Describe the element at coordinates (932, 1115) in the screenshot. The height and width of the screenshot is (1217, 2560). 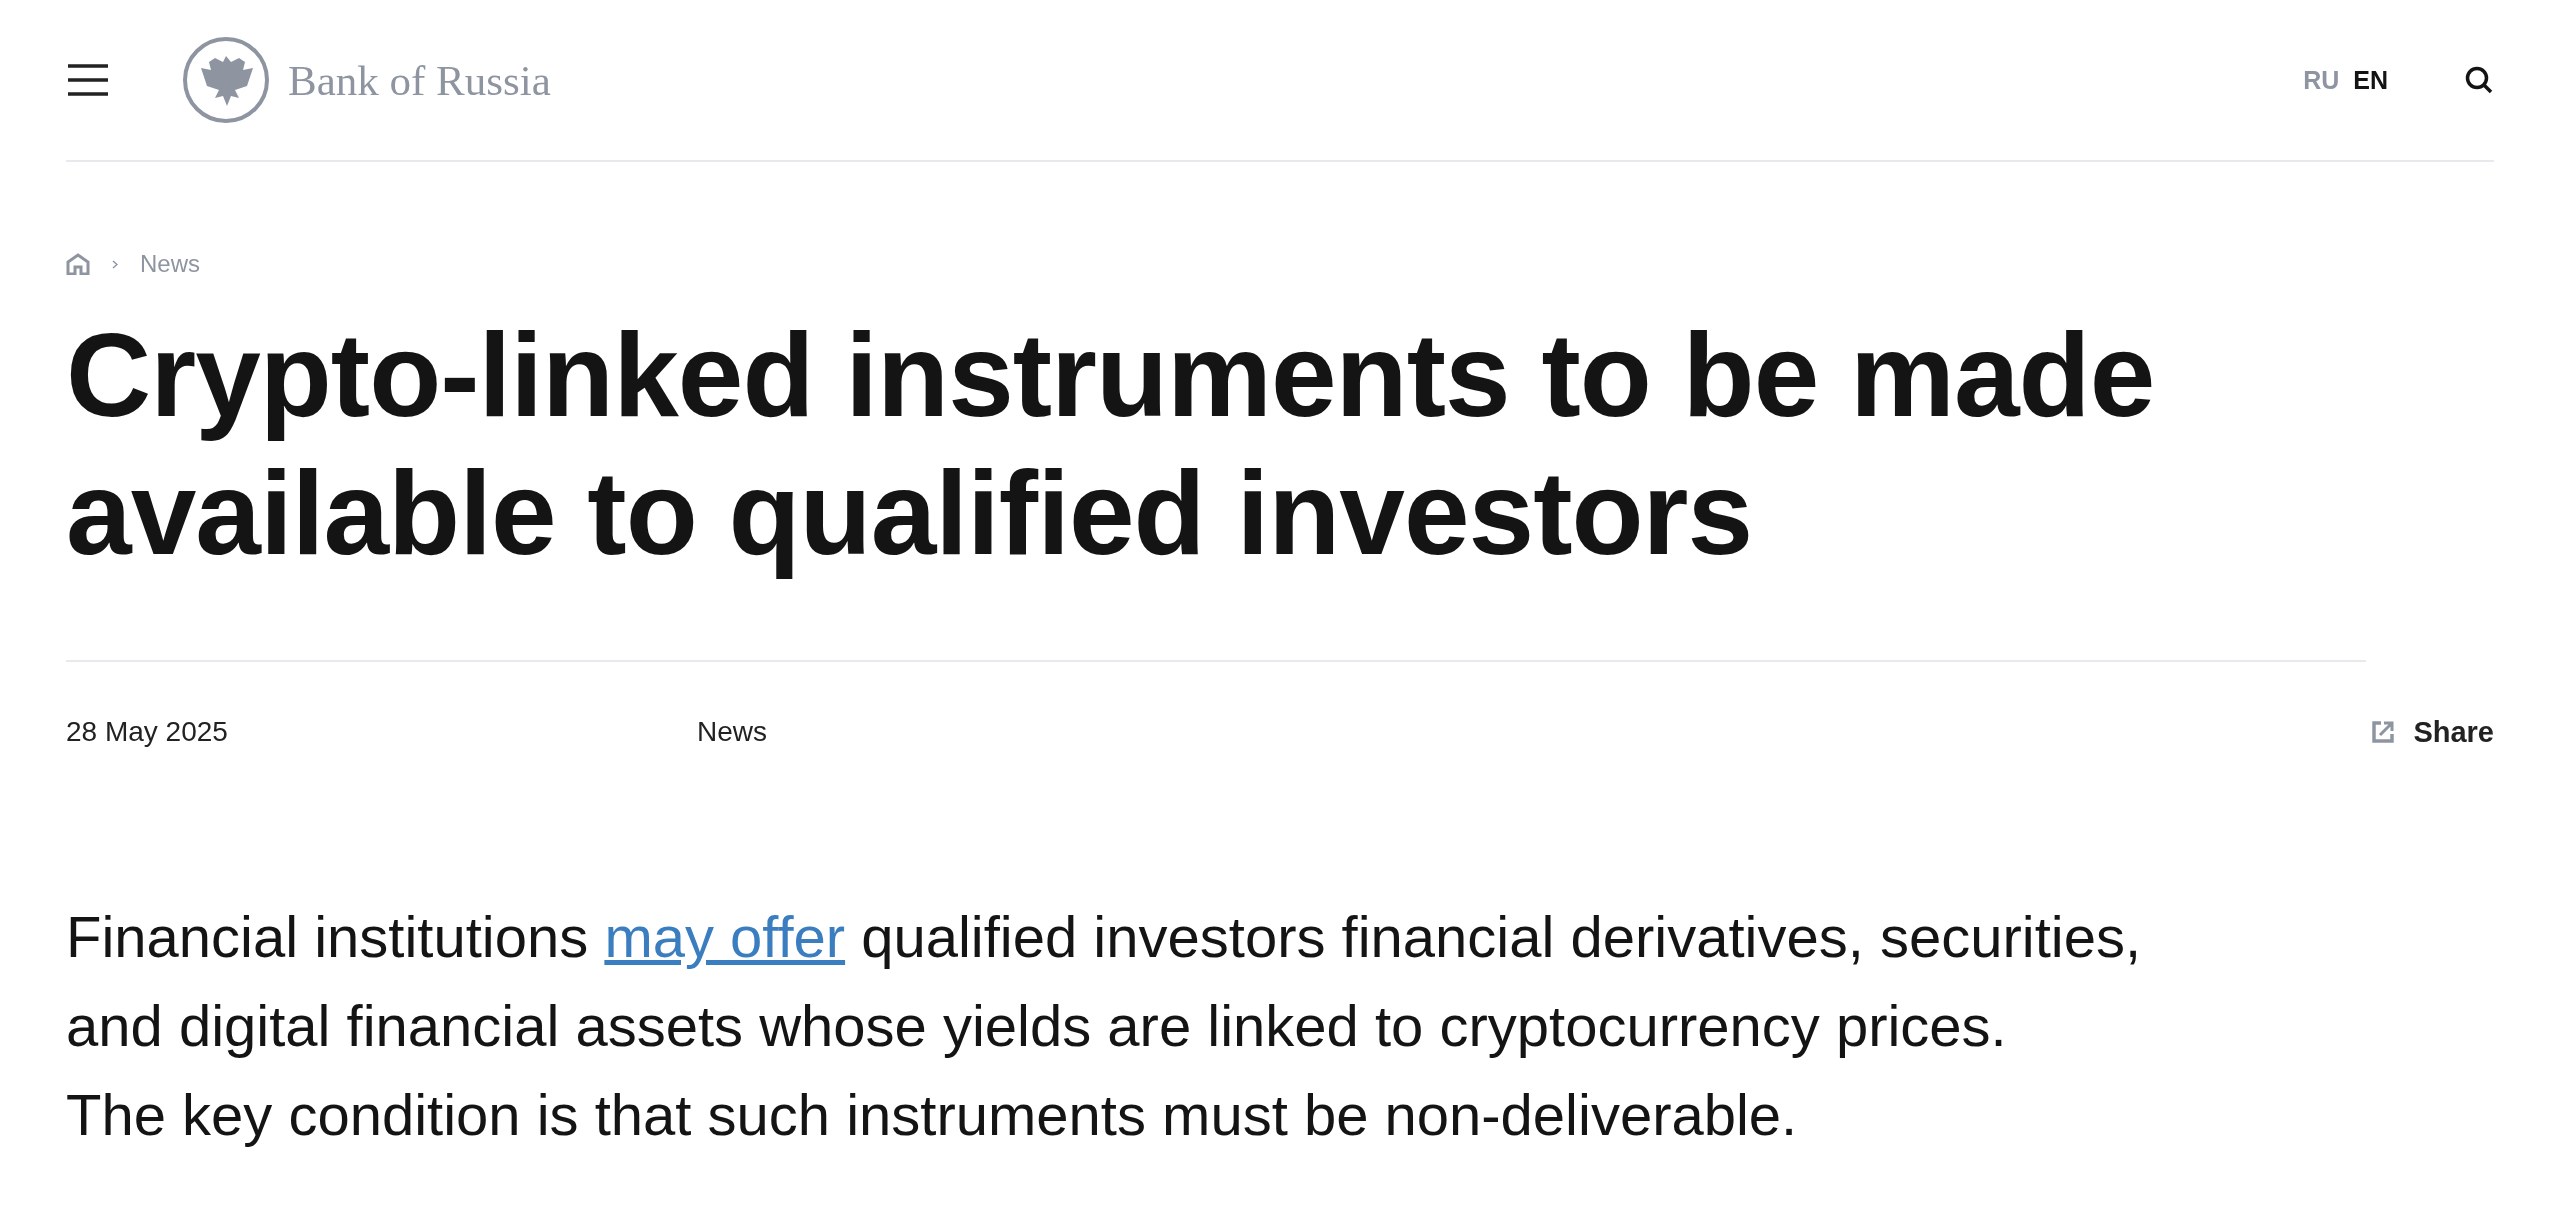
I see `lead-paragraph: The key condition is that such instruments must be non-deliverable.` at that location.